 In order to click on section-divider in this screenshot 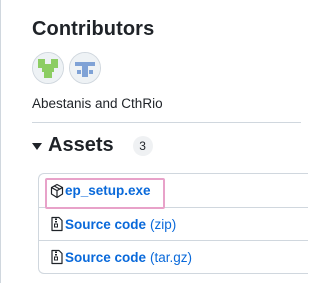, I will do `click(166, 122)`.